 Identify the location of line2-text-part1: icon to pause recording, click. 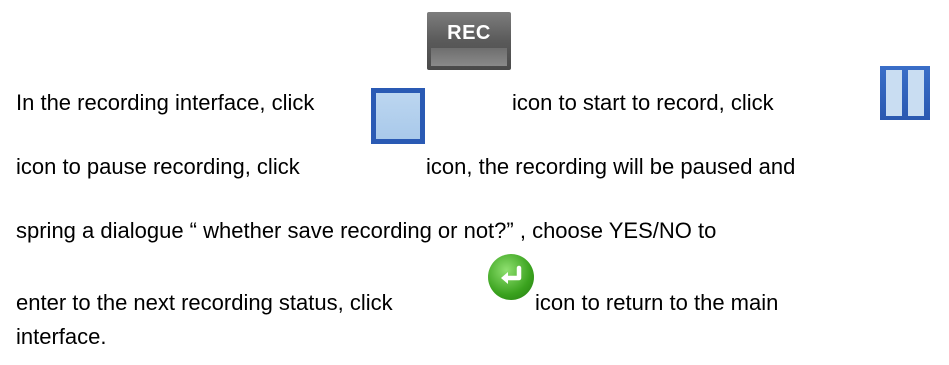
(158, 166).